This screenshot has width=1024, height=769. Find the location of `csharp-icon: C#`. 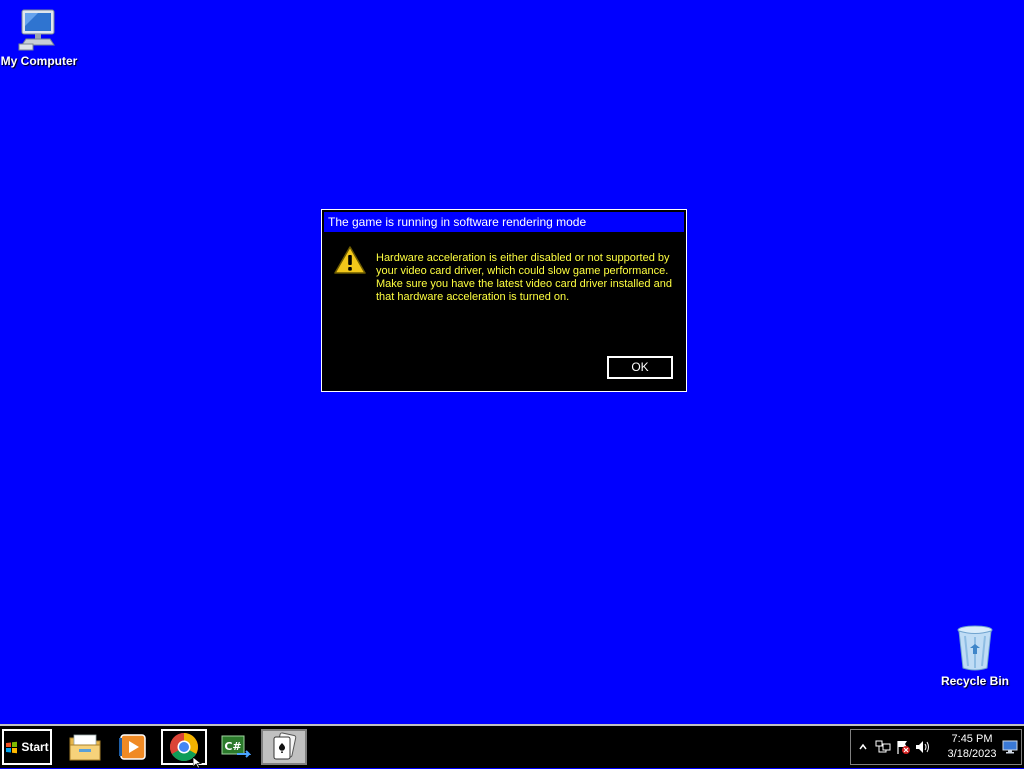

csharp-icon: C# is located at coordinates (236, 746).